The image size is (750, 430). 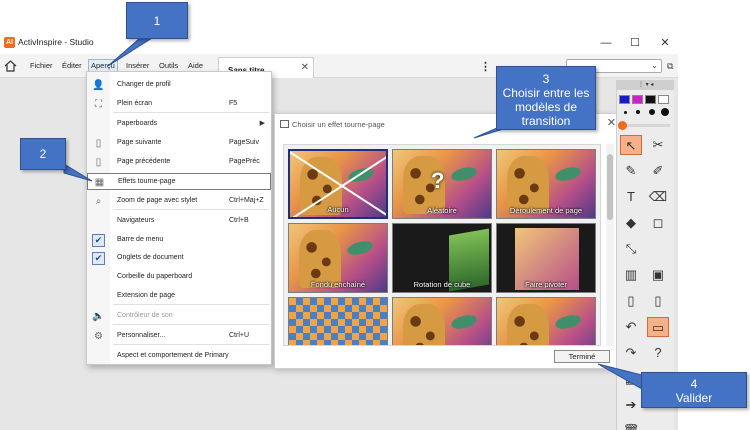 I want to click on submenu-arrow-icon: ▶, so click(x=262, y=123).